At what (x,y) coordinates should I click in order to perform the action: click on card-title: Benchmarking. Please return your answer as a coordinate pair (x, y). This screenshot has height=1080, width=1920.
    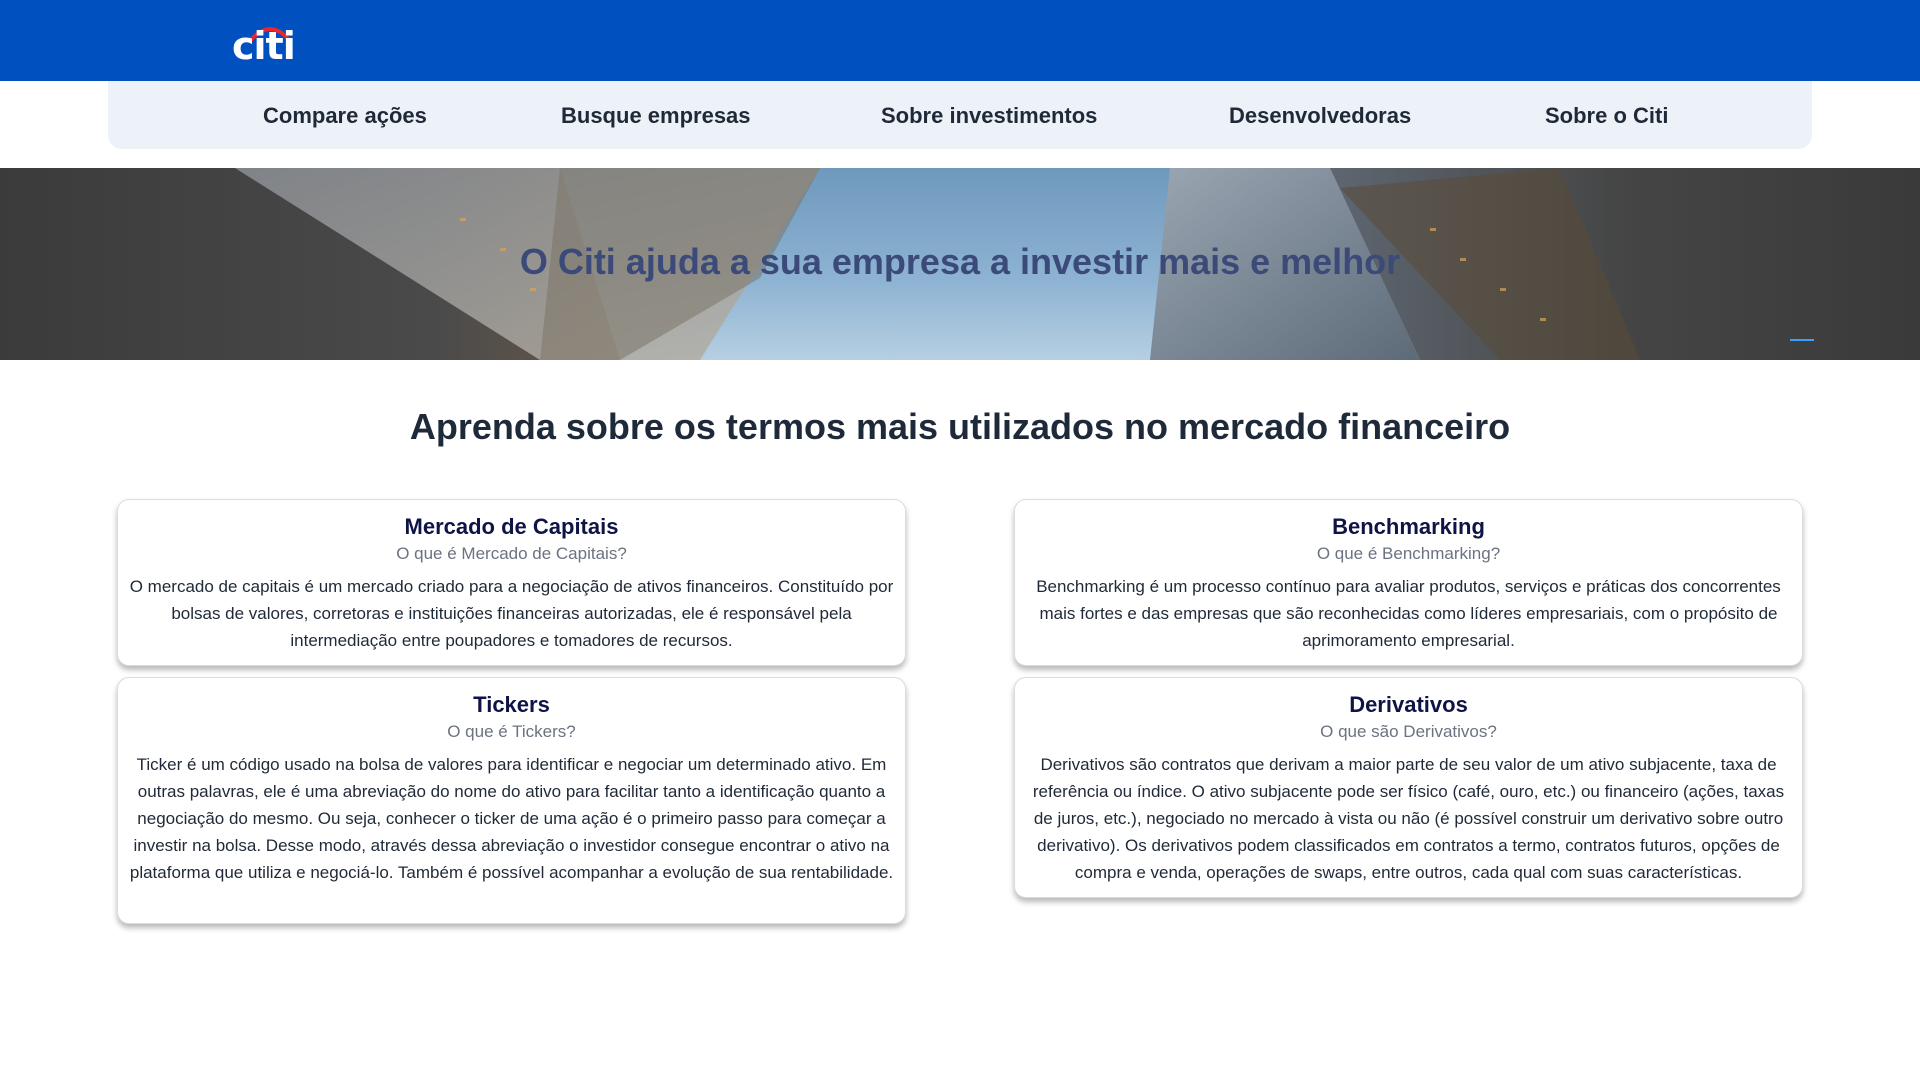
    Looking at the image, I should click on (1408, 526).